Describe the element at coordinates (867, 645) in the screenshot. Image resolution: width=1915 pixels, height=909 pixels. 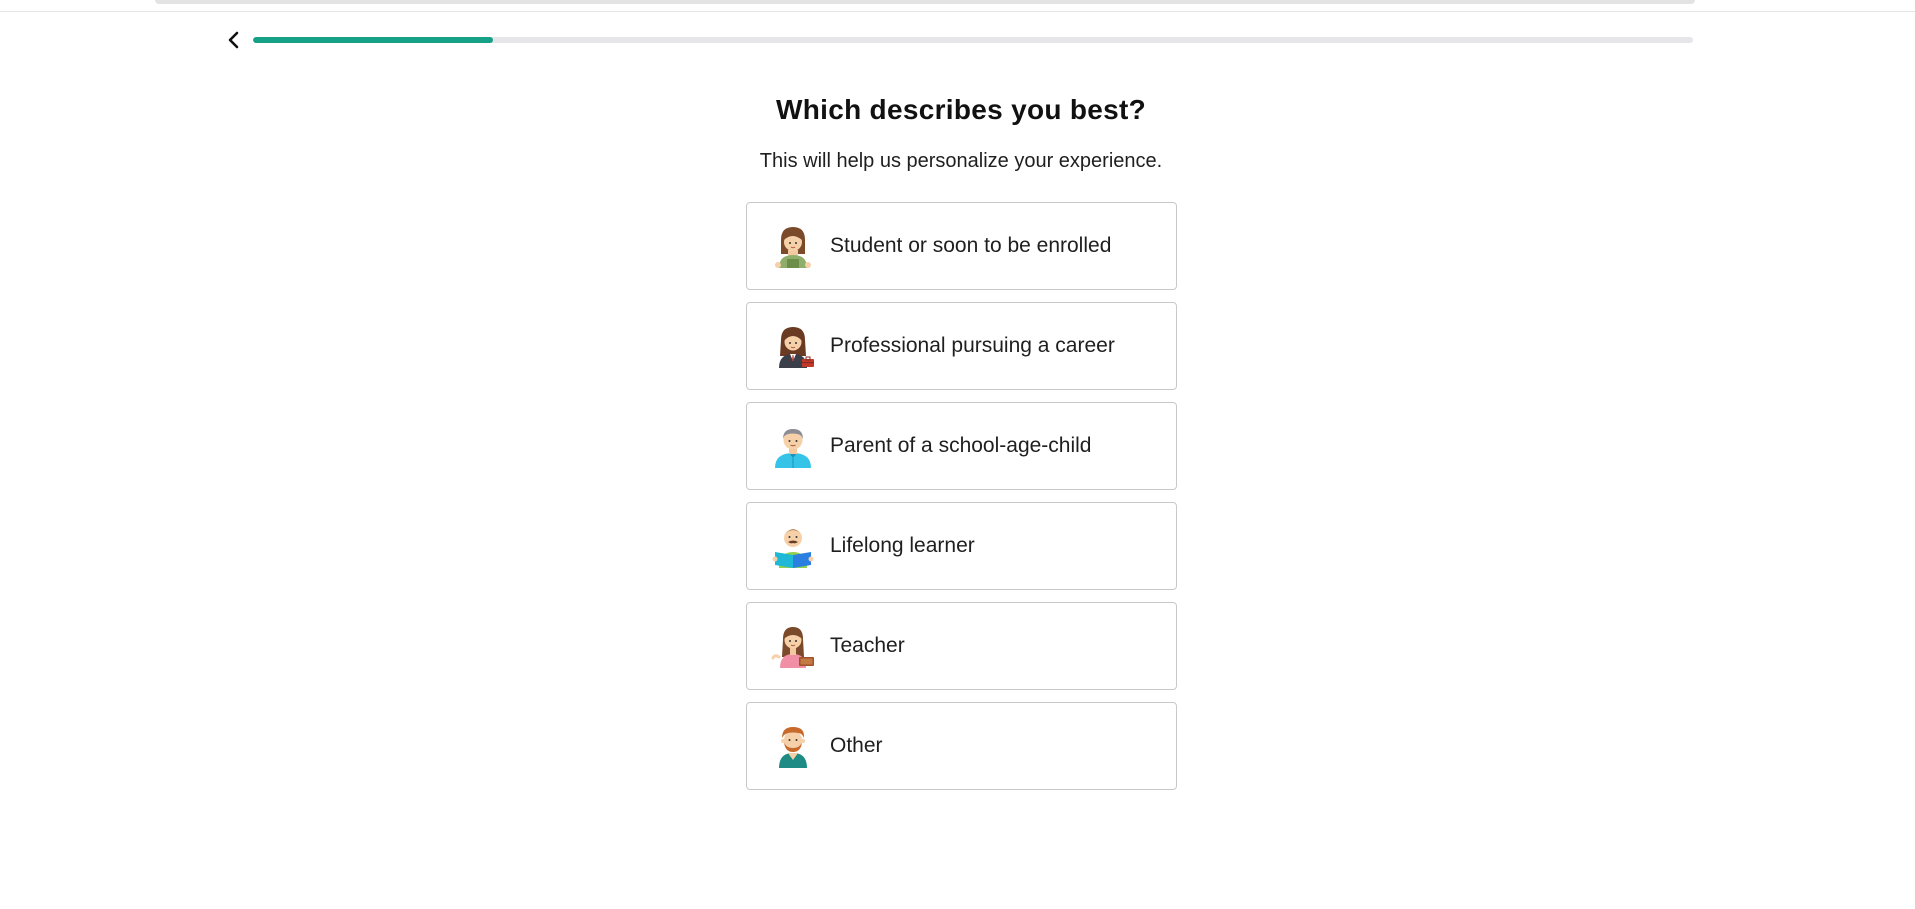
I see `option-label: Teacher` at that location.